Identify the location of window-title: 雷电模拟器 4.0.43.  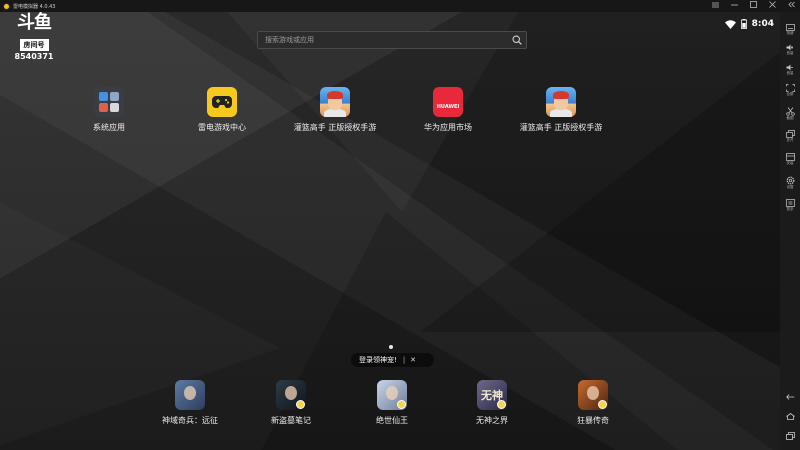
(34, 6).